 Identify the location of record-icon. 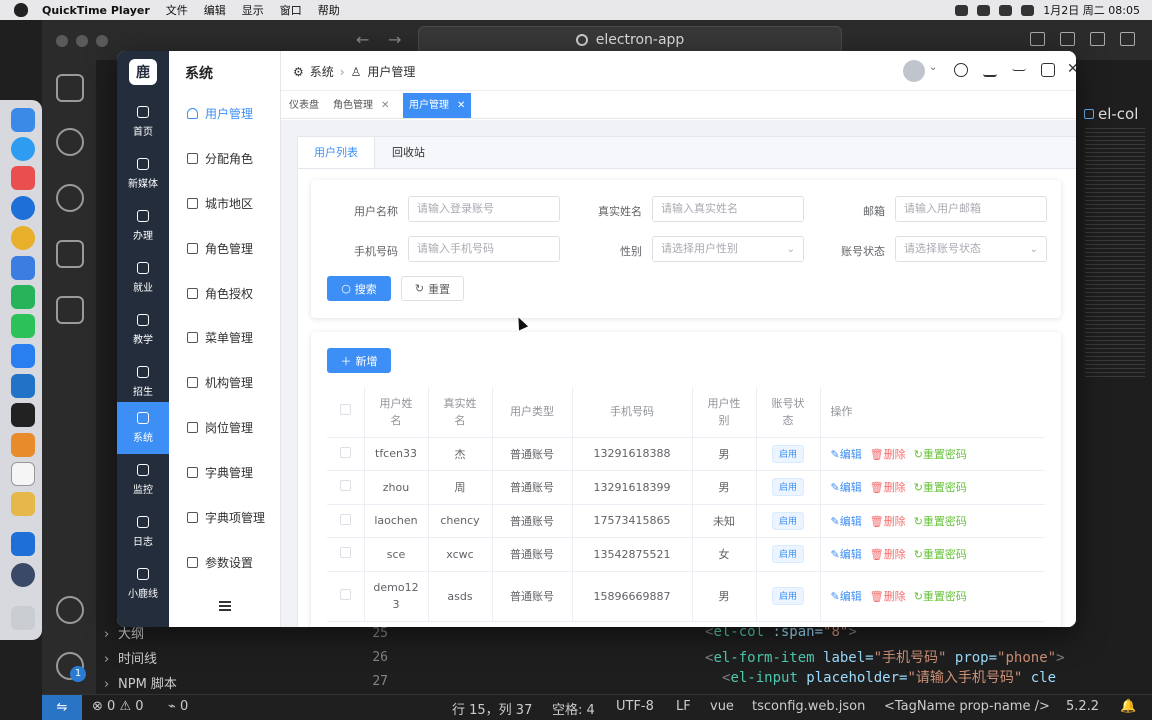
(962, 10).